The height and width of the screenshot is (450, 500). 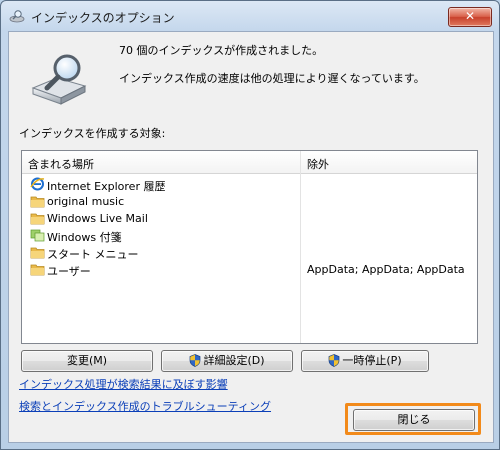 I want to click on list-item: Windows Live Mail, so click(x=249, y=218).